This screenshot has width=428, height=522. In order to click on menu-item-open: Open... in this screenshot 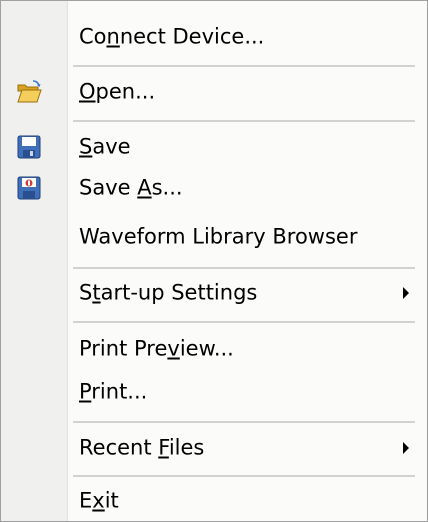, I will do `click(214, 92)`.